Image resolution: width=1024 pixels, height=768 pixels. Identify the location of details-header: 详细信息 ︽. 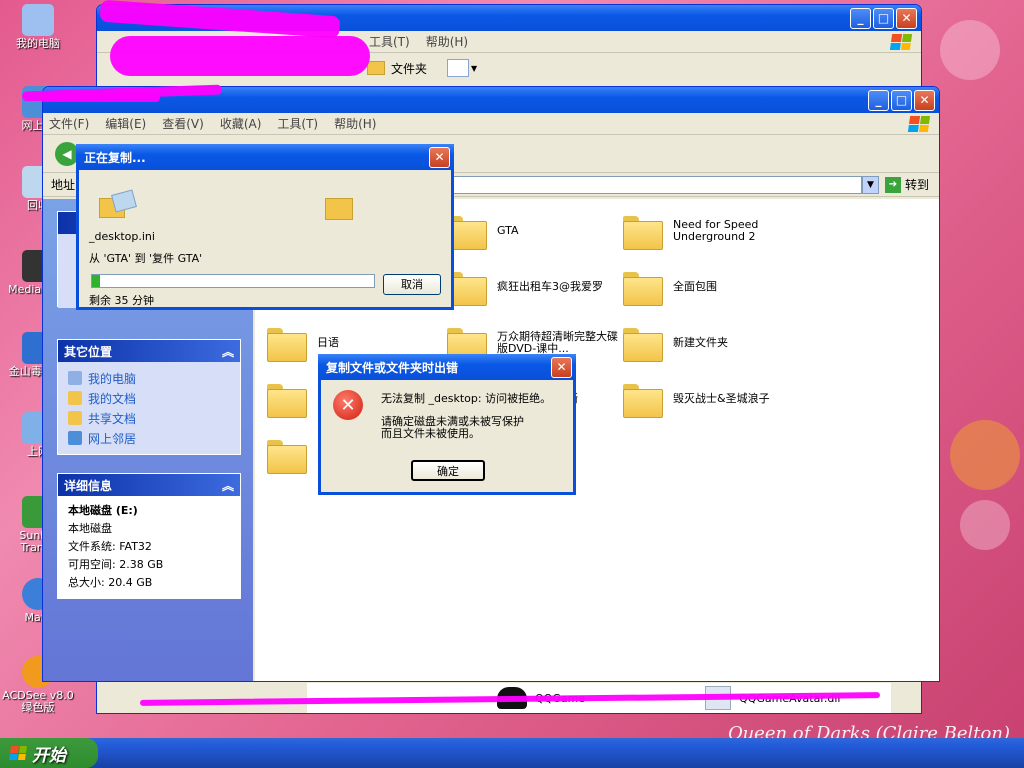
(149, 485).